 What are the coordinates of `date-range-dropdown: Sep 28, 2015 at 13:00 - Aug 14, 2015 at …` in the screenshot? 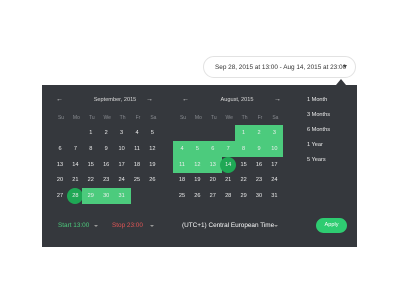 It's located at (279, 67).